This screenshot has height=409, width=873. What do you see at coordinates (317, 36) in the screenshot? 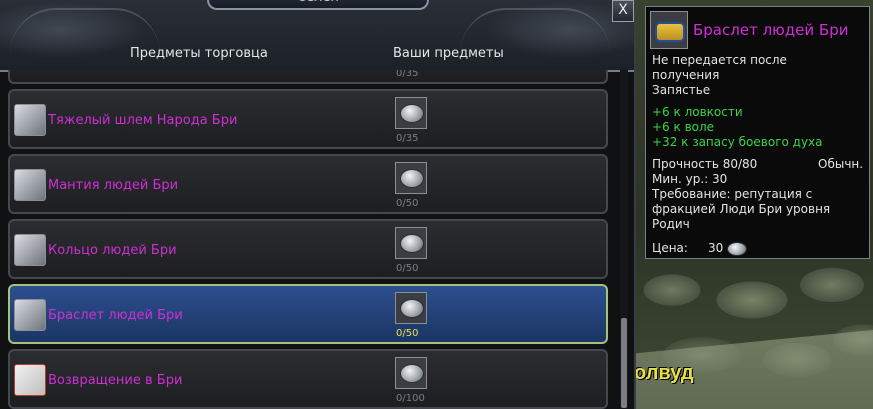
I see `vendor-header: Селен Предметы торговца Ваши предметы` at bounding box center [317, 36].